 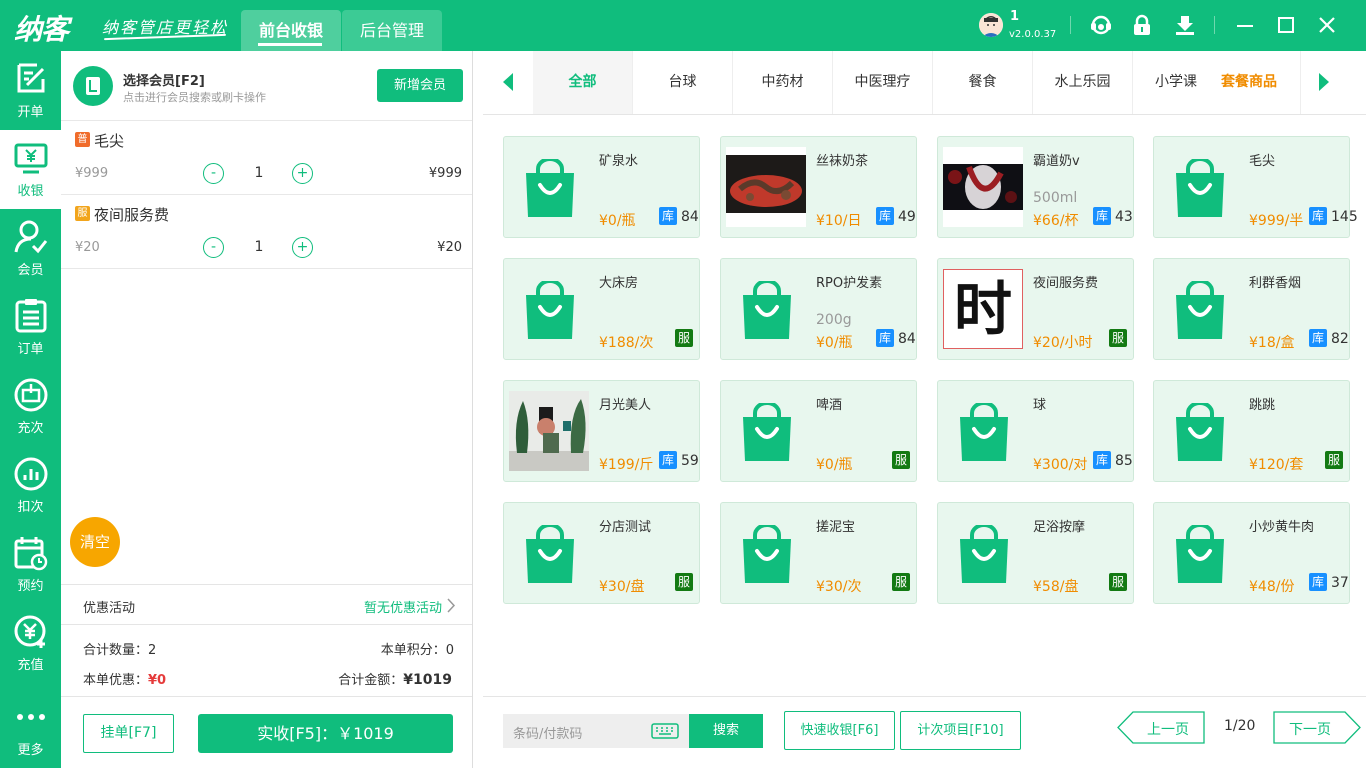 What do you see at coordinates (596, 731) in the screenshot?
I see `barcode-input-box: 条码/付款码` at bounding box center [596, 731].